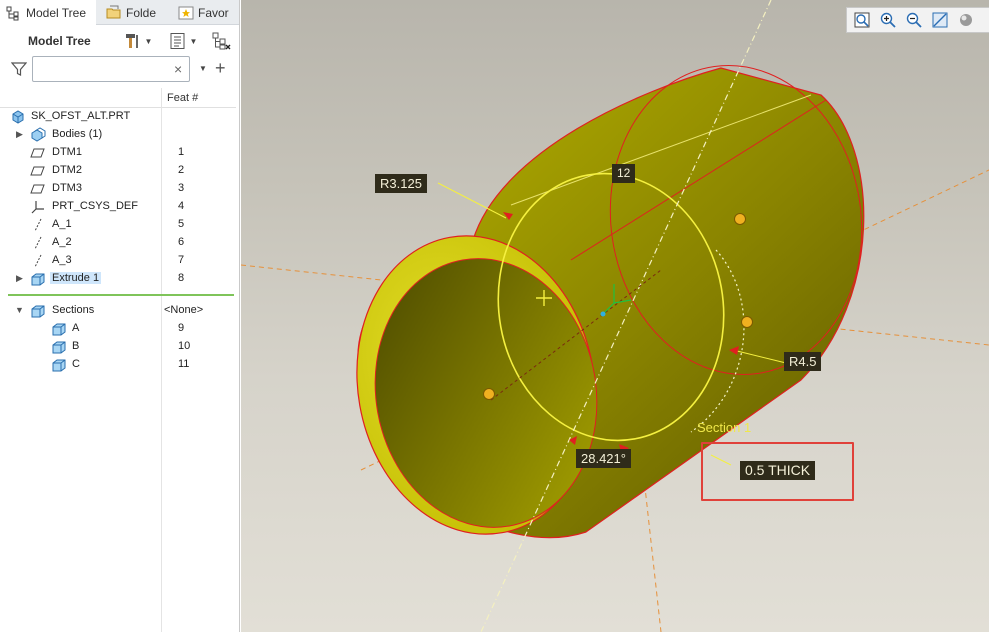 The width and height of the screenshot is (989, 632). Describe the element at coordinates (48, 13) in the screenshot. I see `tab-model-tree: Model Tree` at that location.